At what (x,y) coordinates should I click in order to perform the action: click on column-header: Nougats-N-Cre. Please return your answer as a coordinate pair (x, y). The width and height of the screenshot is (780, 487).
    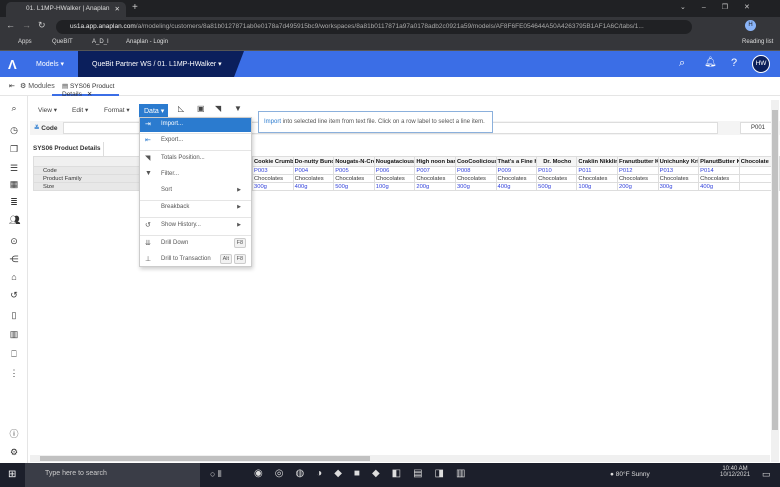
    Looking at the image, I should click on (354, 161).